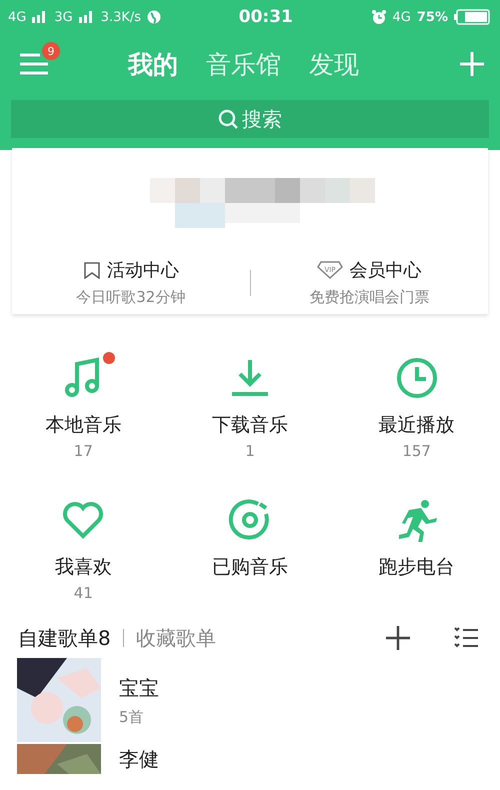  What do you see at coordinates (86, 17) in the screenshot?
I see `signal-icon` at bounding box center [86, 17].